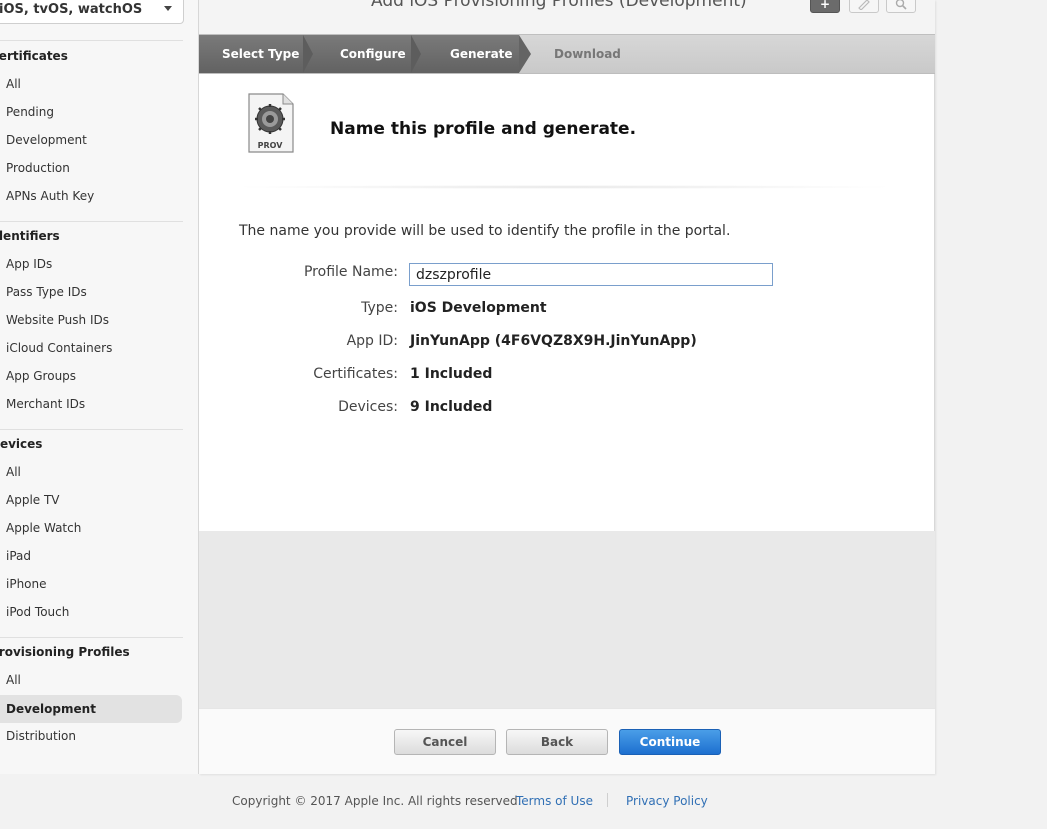 Image resolution: width=1047 pixels, height=829 pixels. Describe the element at coordinates (46, 140) in the screenshot. I see `sidebar-item-development-certs: Development` at that location.